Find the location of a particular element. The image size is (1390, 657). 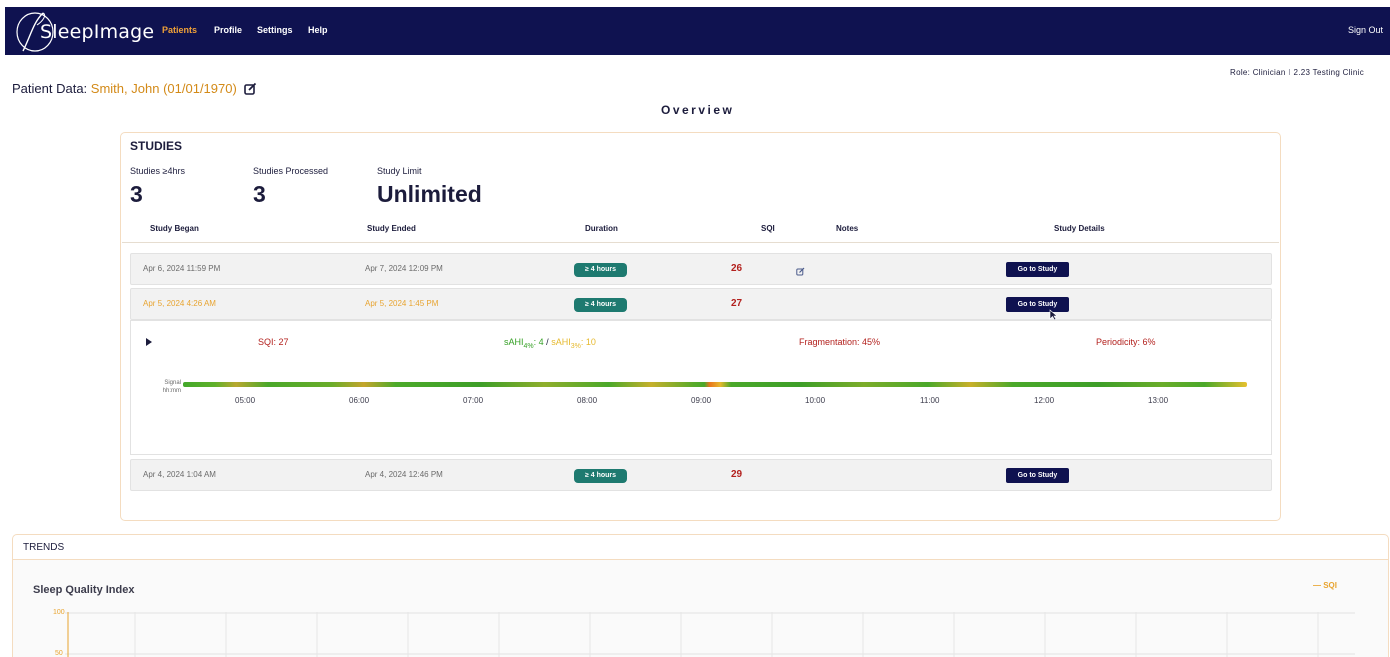

col-header-study-began: Study Began is located at coordinates (174, 228).